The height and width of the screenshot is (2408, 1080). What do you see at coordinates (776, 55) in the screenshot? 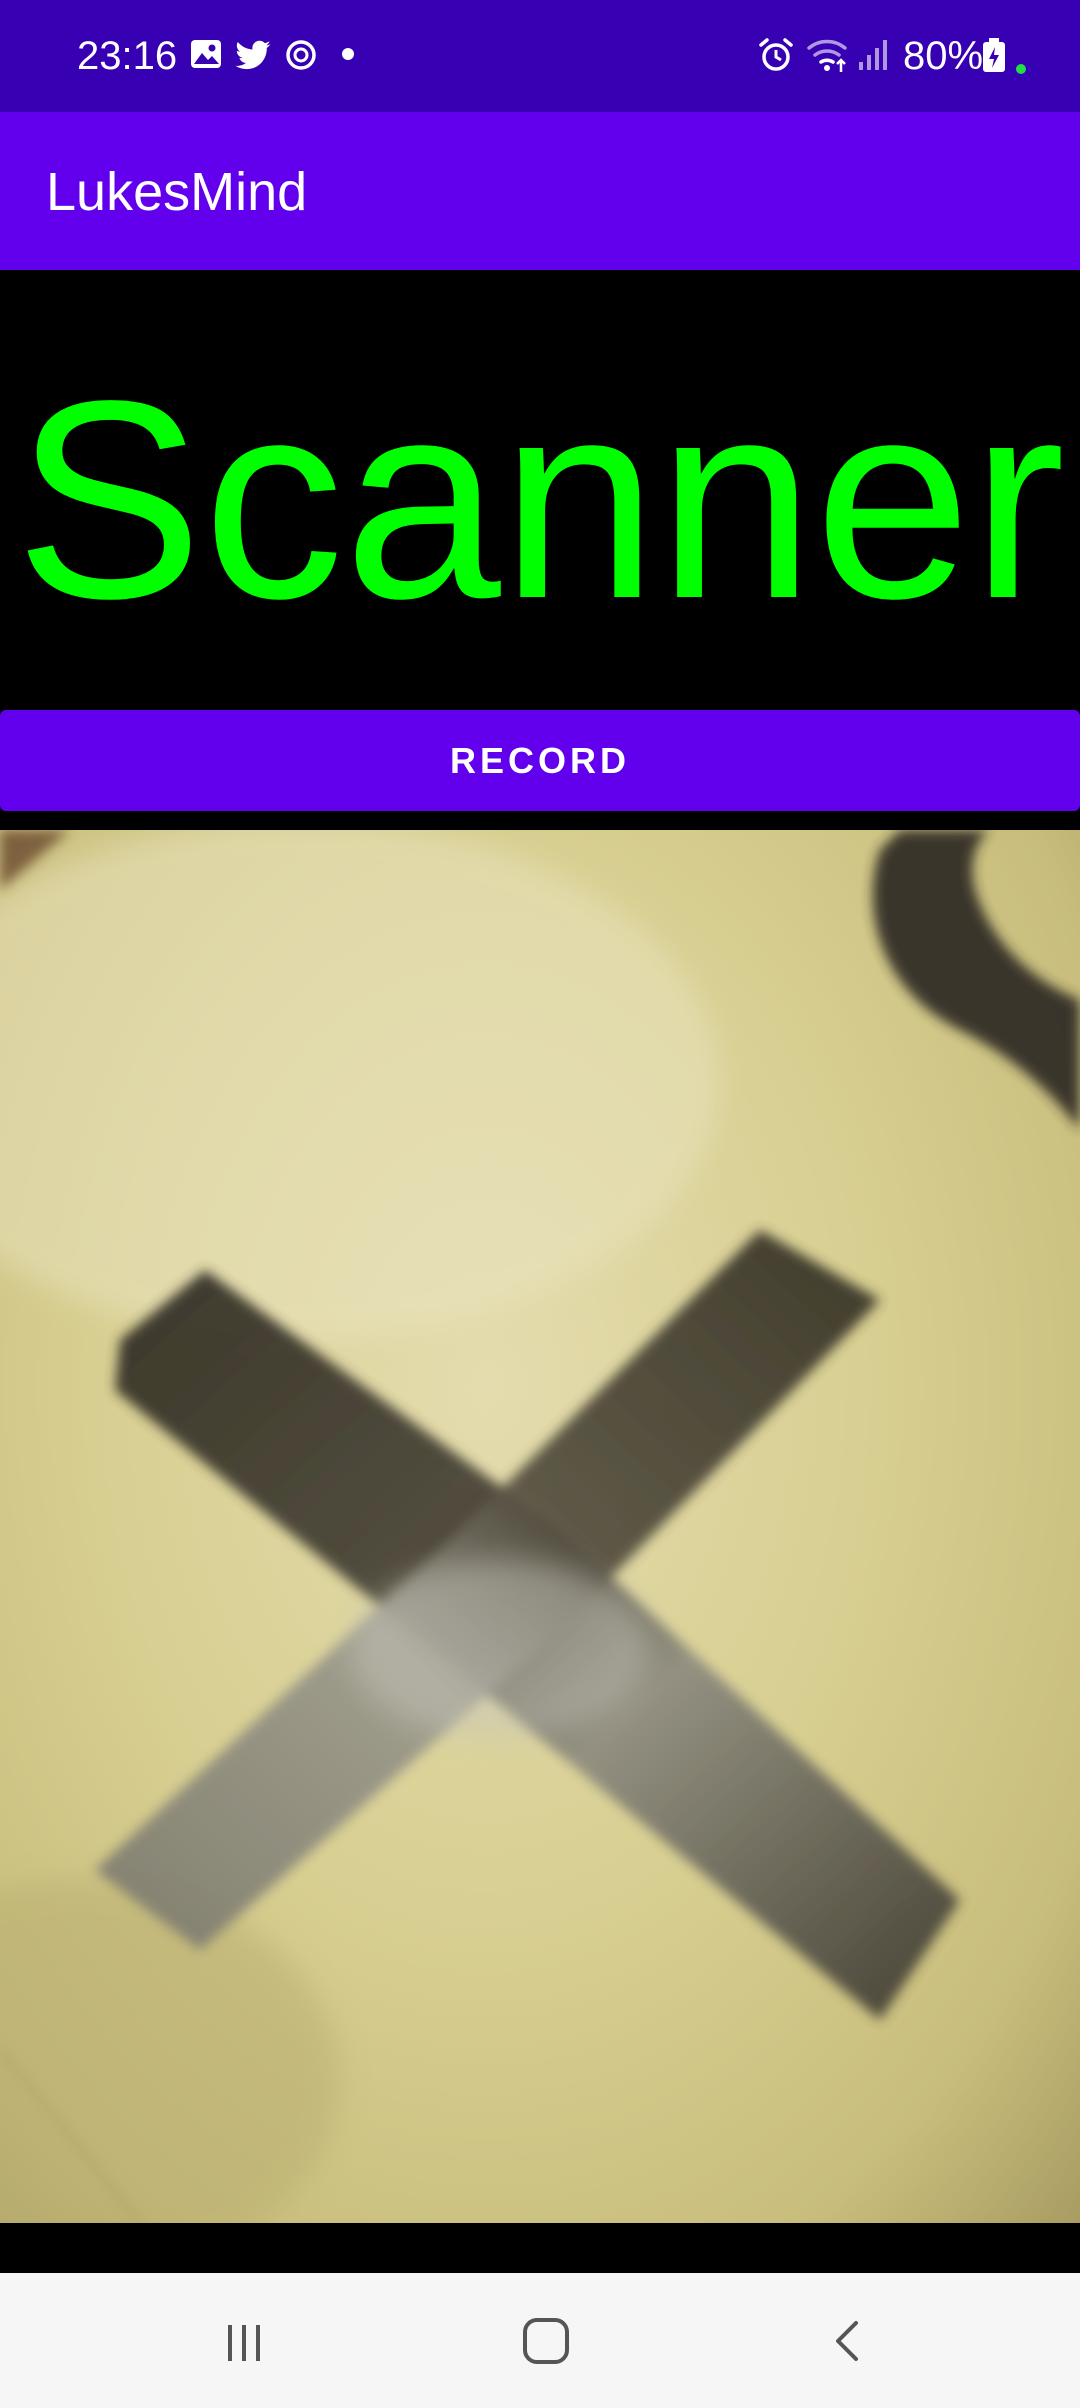
I see `alarm-icon` at bounding box center [776, 55].